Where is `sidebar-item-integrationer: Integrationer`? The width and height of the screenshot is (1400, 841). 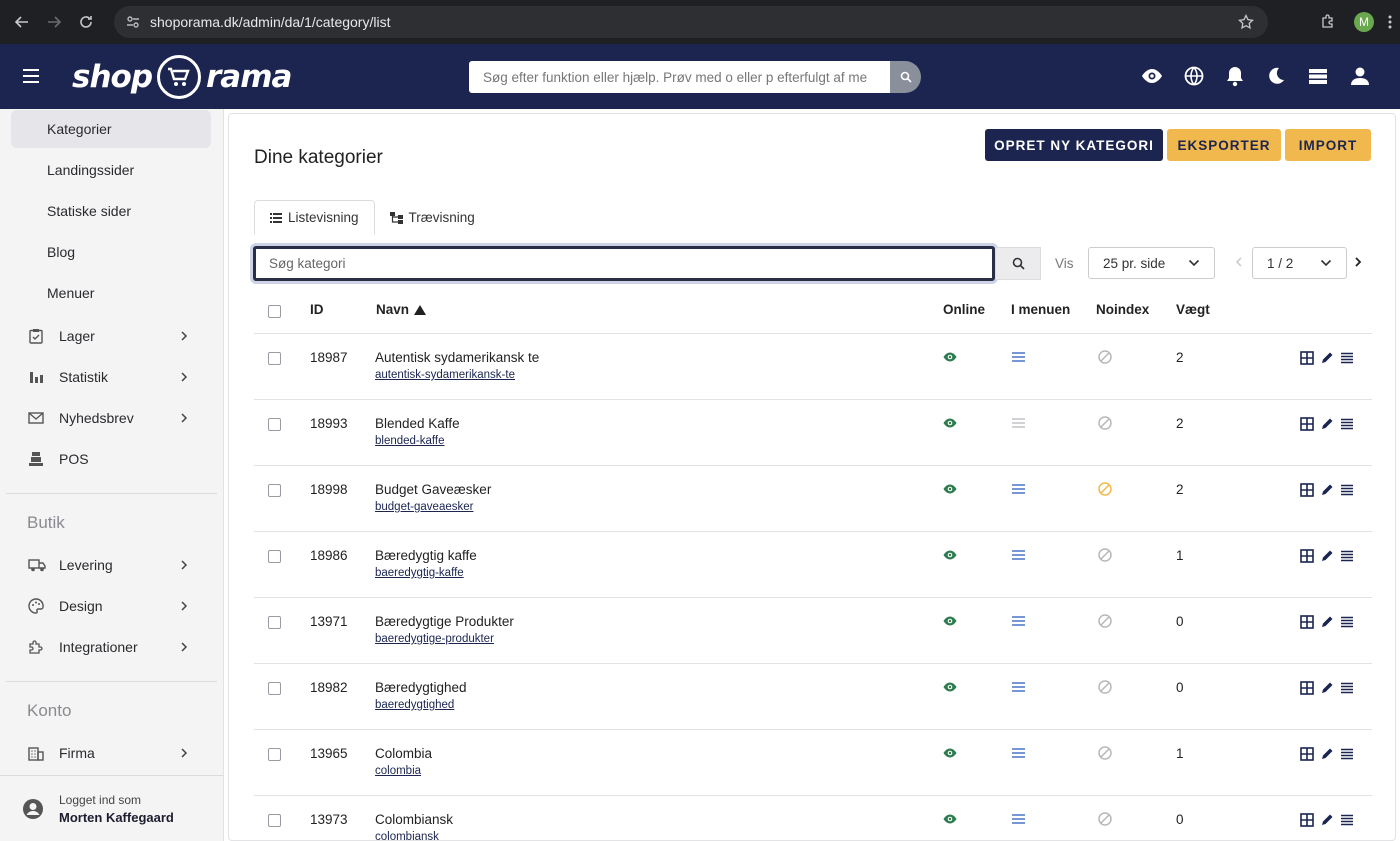 sidebar-item-integrationer: Integrationer is located at coordinates (111, 646).